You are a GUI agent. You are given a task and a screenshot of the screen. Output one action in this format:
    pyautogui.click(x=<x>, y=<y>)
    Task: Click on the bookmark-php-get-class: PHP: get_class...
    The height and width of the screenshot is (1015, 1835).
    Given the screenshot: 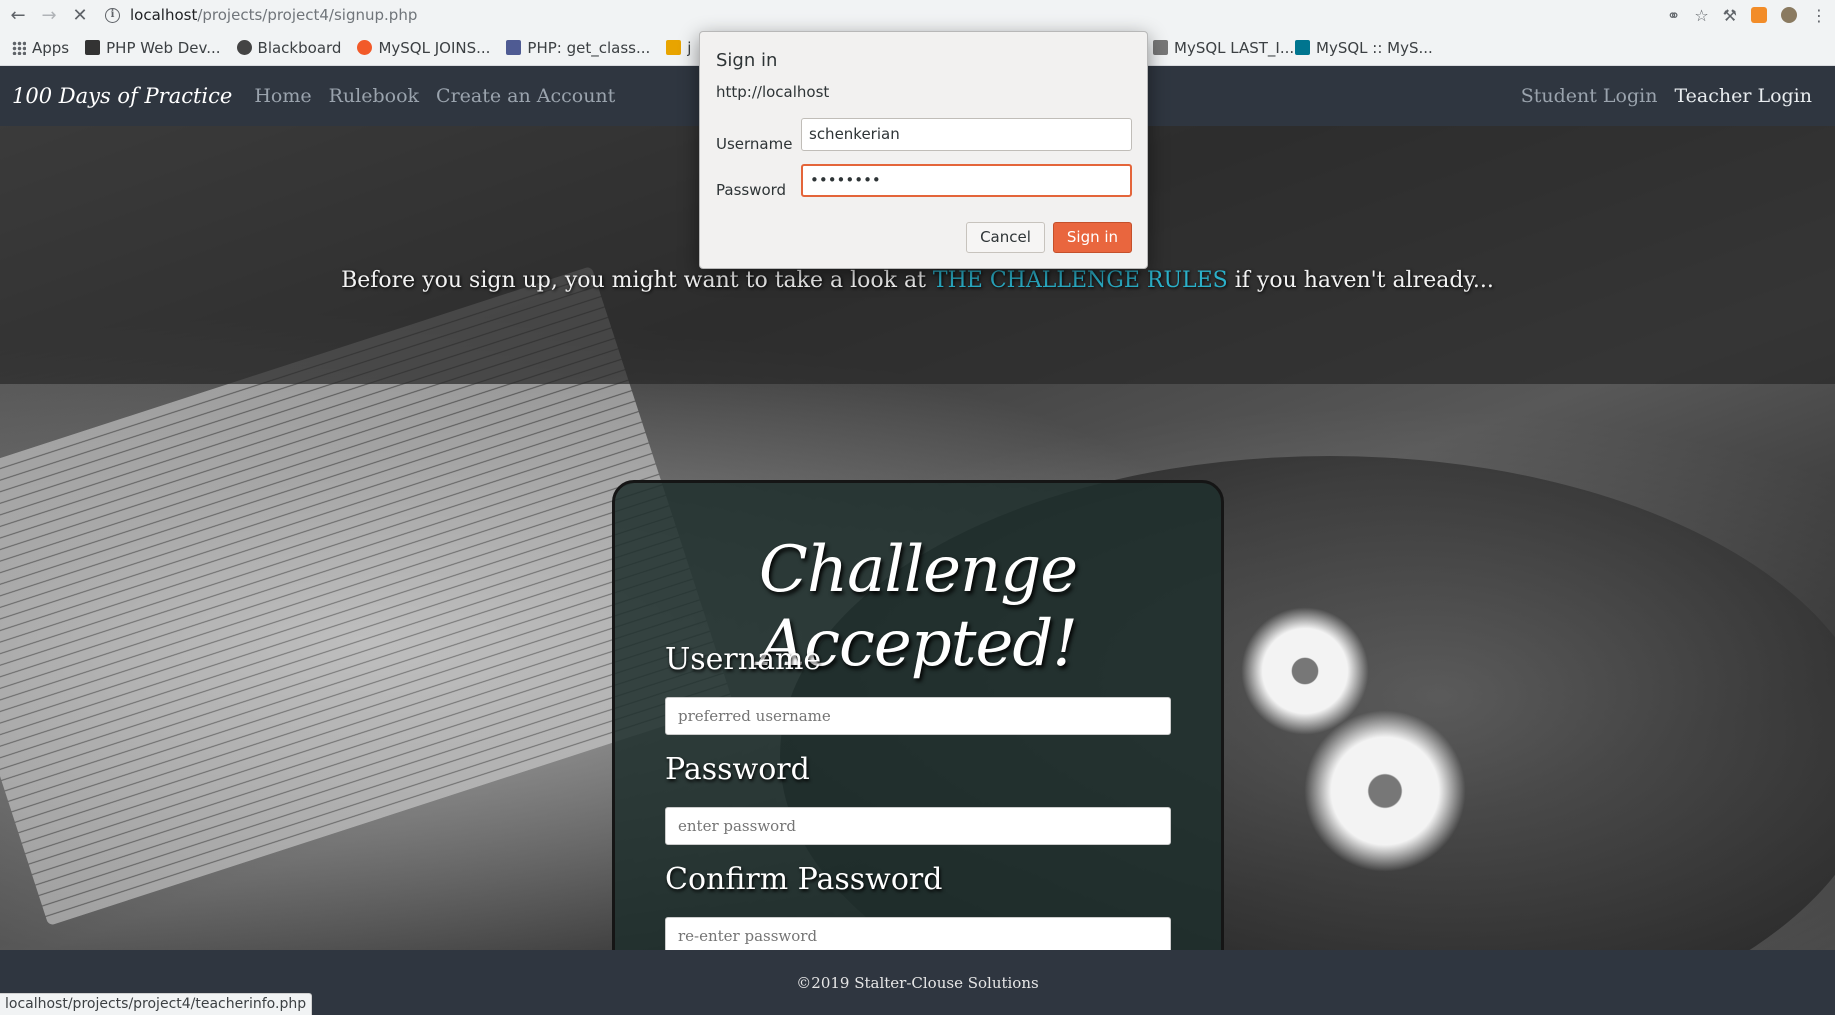 What is the action you would take?
    pyautogui.click(x=578, y=48)
    